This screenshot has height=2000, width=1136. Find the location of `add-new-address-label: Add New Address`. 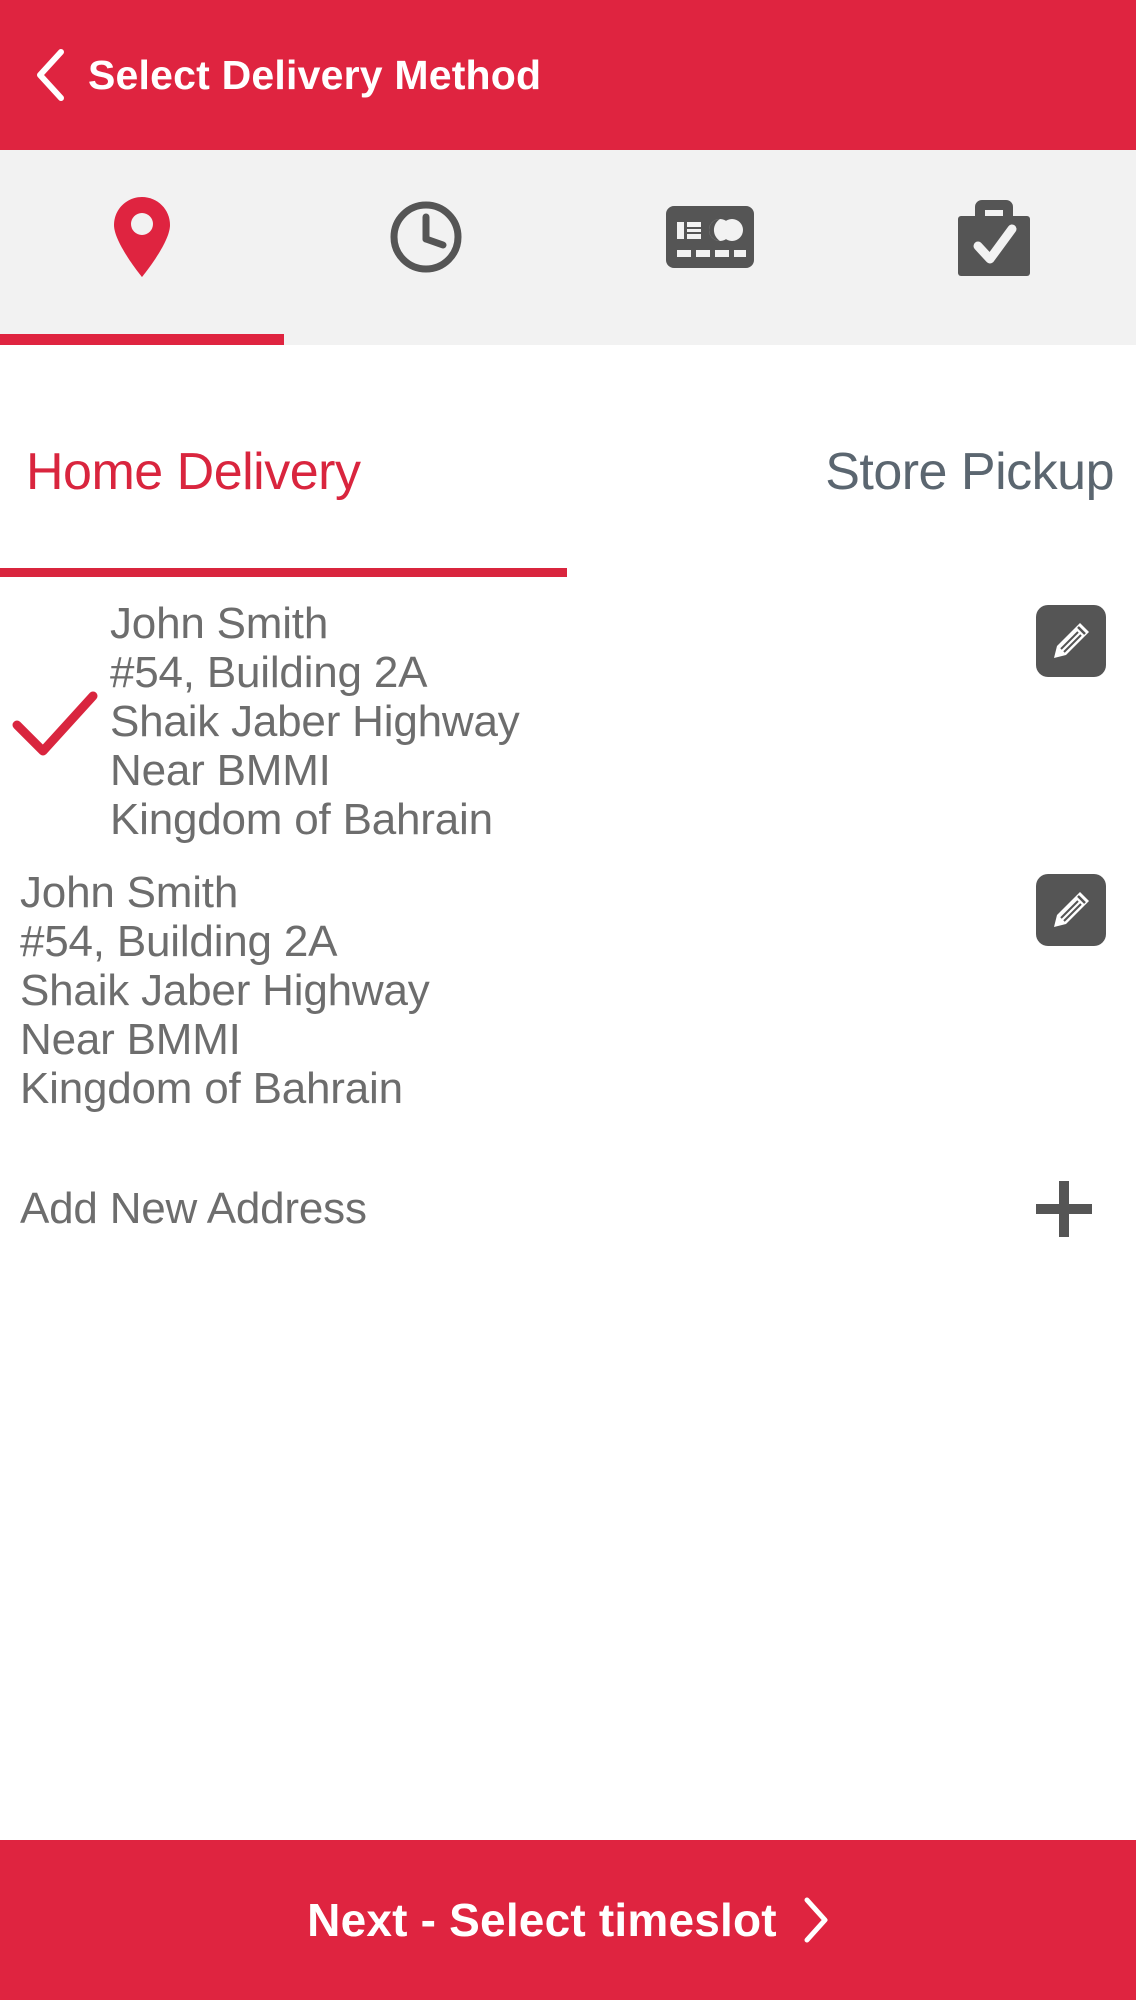

add-new-address-label: Add New Address is located at coordinates (193, 1208).